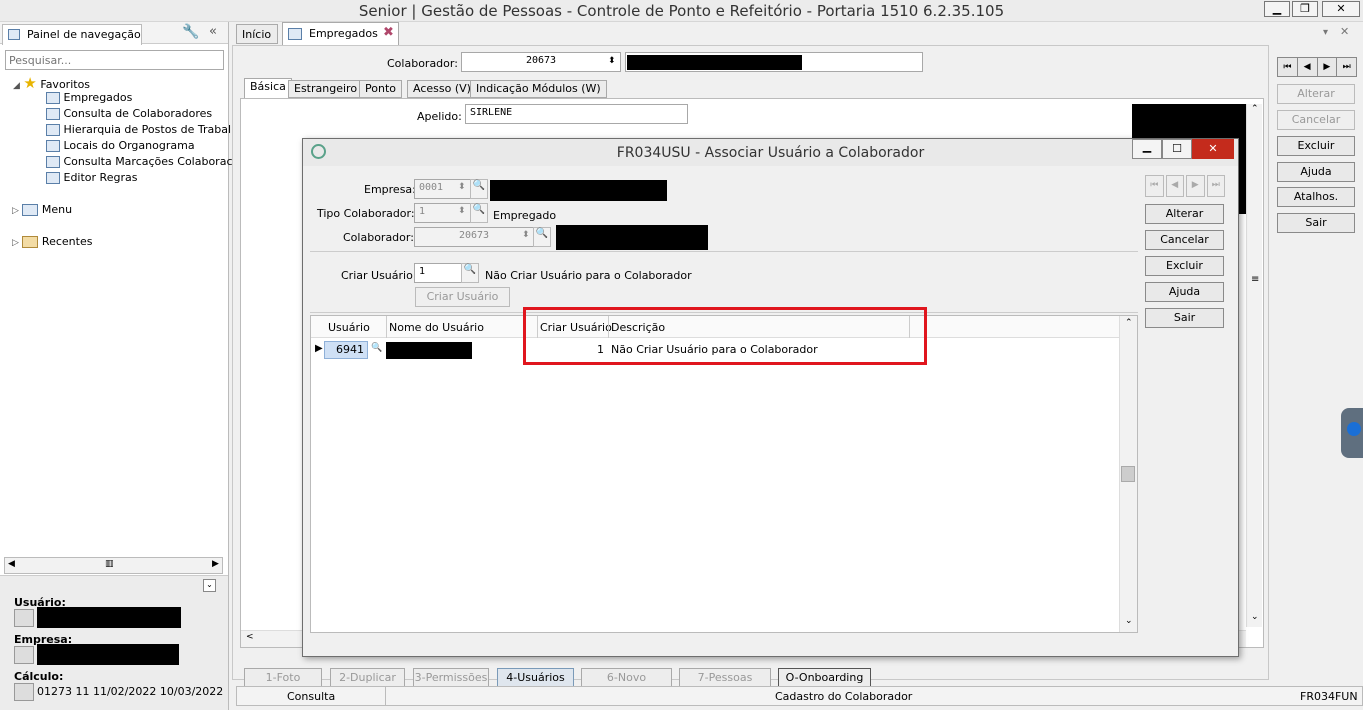  What do you see at coordinates (114, 60) in the screenshot?
I see `search-input` at bounding box center [114, 60].